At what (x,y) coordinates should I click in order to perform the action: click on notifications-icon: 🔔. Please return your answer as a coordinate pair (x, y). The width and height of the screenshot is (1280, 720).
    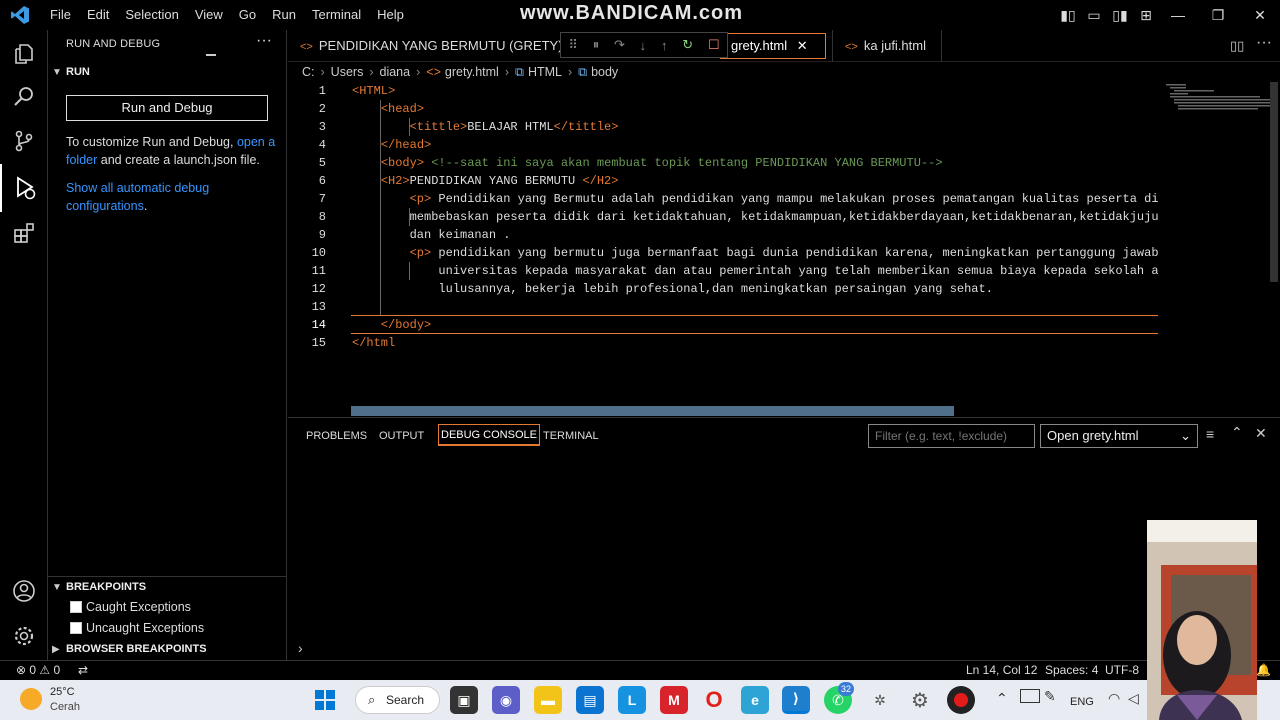
    Looking at the image, I should click on (1263, 670).